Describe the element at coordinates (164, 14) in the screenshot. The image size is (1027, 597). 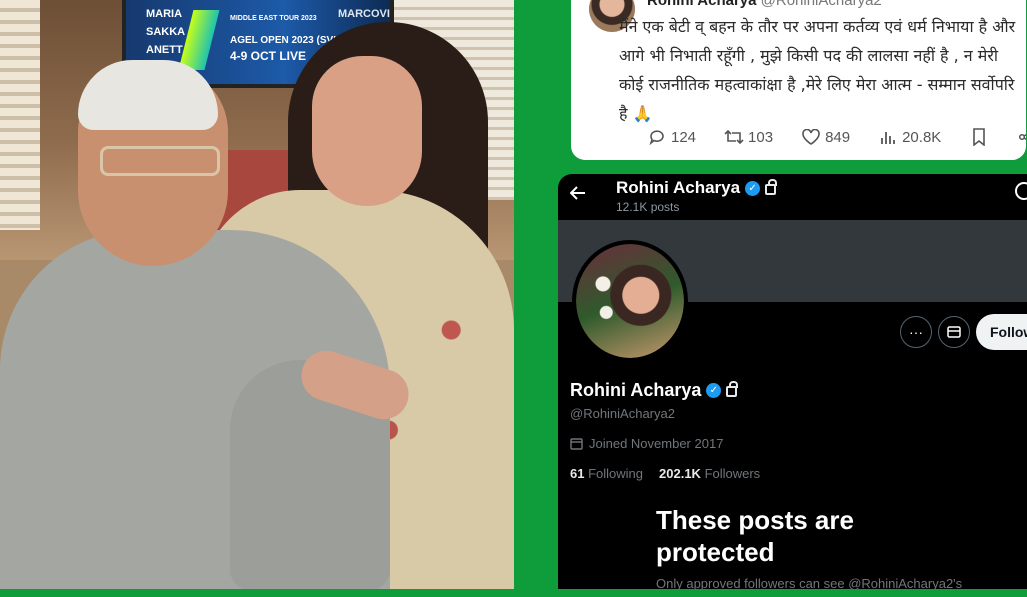
I see `tv-text: MARIA` at that location.